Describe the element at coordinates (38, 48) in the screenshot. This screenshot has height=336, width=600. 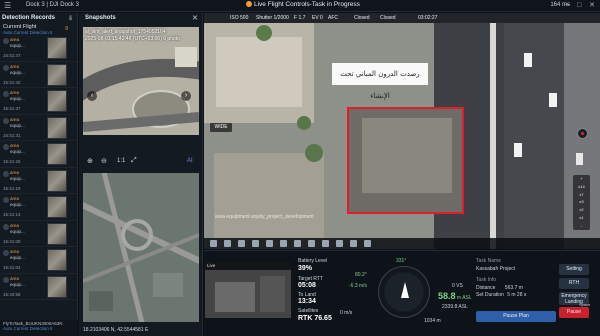
I see `detection-record: area equip... 15:41:47` at that location.